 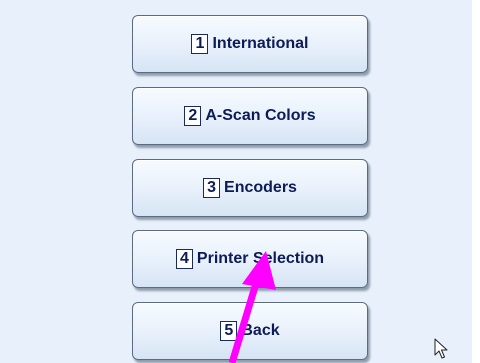 I want to click on button-content: 5 Back, so click(x=250, y=331).